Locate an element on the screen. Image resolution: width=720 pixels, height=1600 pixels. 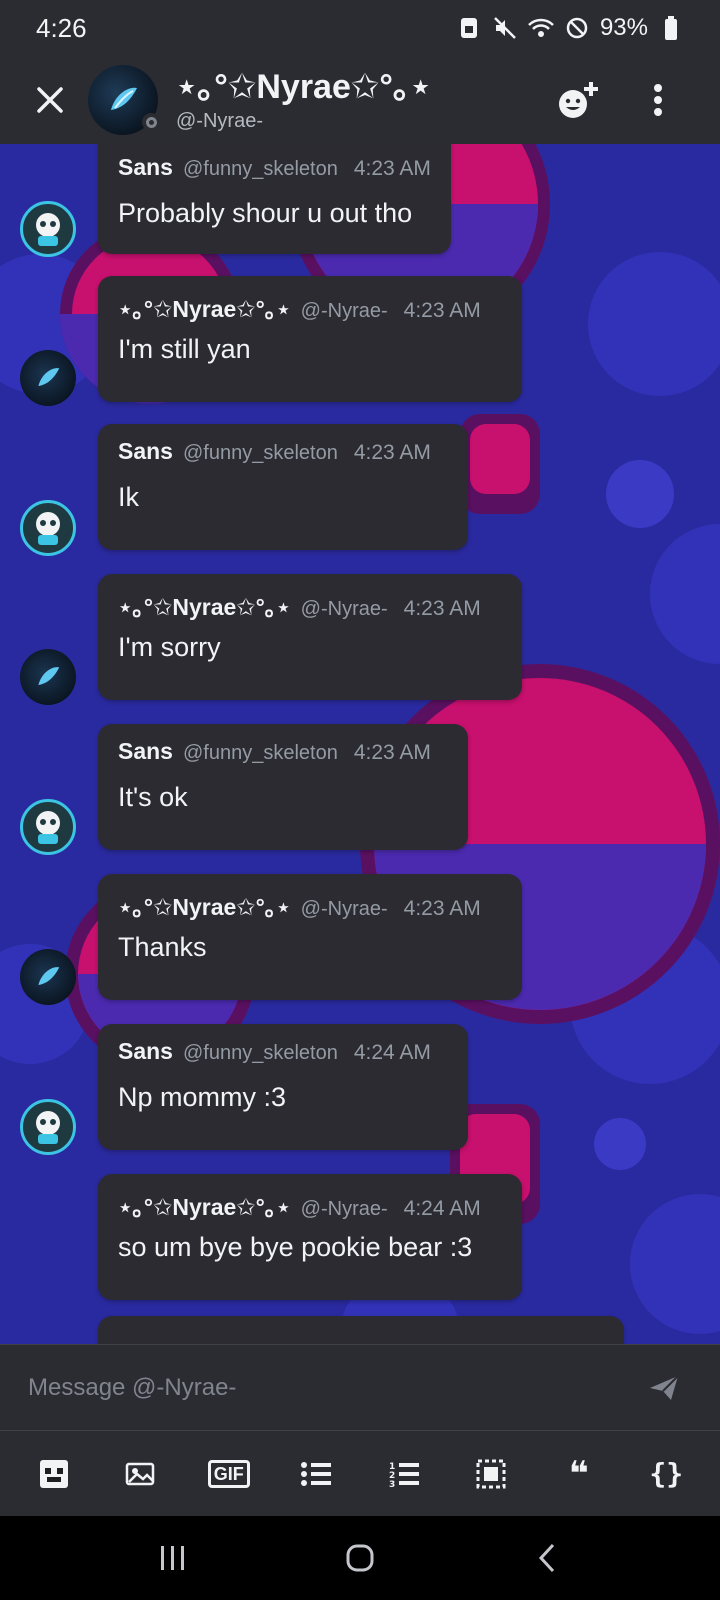
dm-header: ⋆｡°✩Nyrae✩°｡⋆ @-Nyrae- is located at coordinates (360, 100).